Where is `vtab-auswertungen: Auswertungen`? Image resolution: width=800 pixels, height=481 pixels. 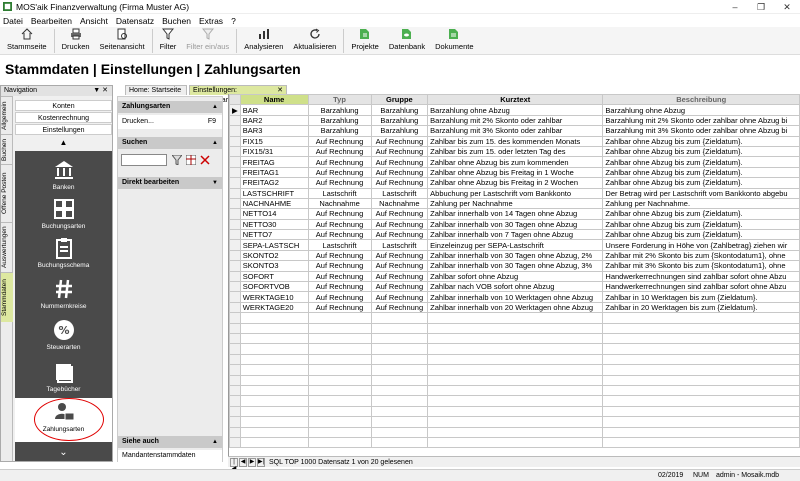 vtab-auswertungen: Auswertungen is located at coordinates (7, 247).